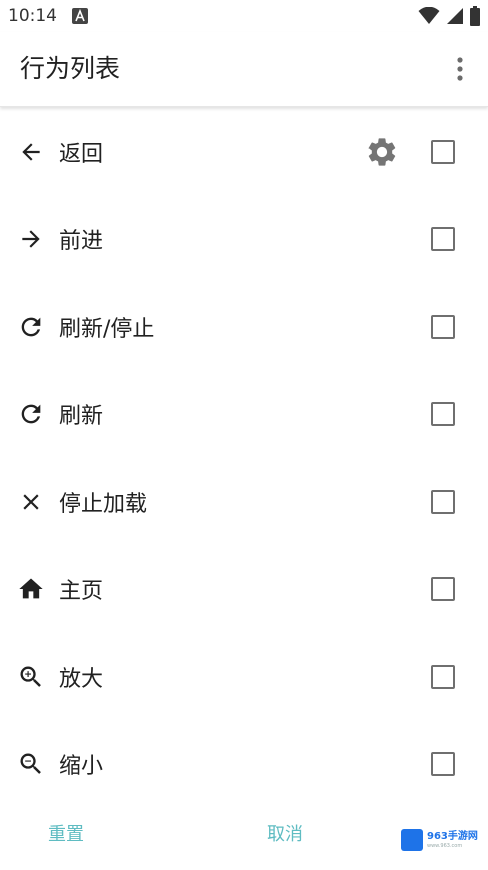 This screenshot has height=870, width=488. Describe the element at coordinates (475, 16) in the screenshot. I see `battery-icon` at that location.